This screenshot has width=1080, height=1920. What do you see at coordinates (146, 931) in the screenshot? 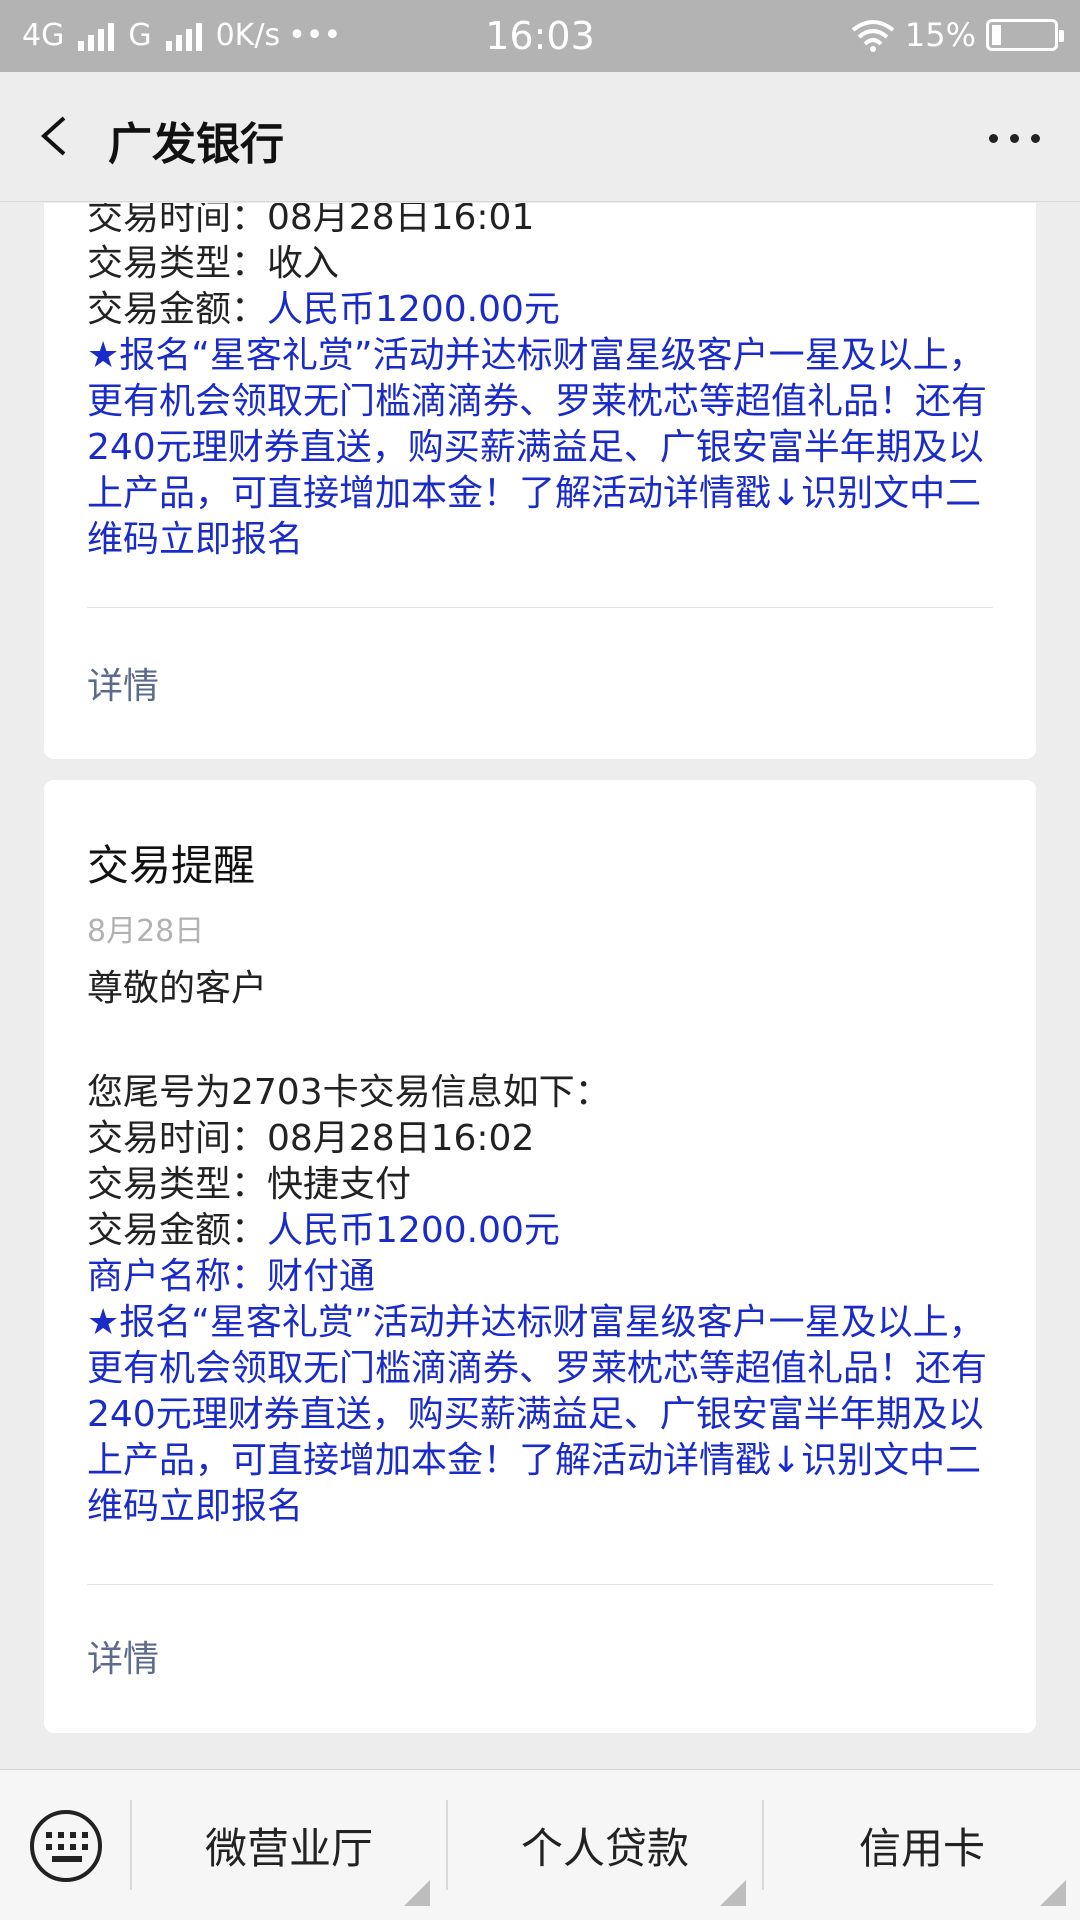
I see `message-date: 8月28日` at bounding box center [146, 931].